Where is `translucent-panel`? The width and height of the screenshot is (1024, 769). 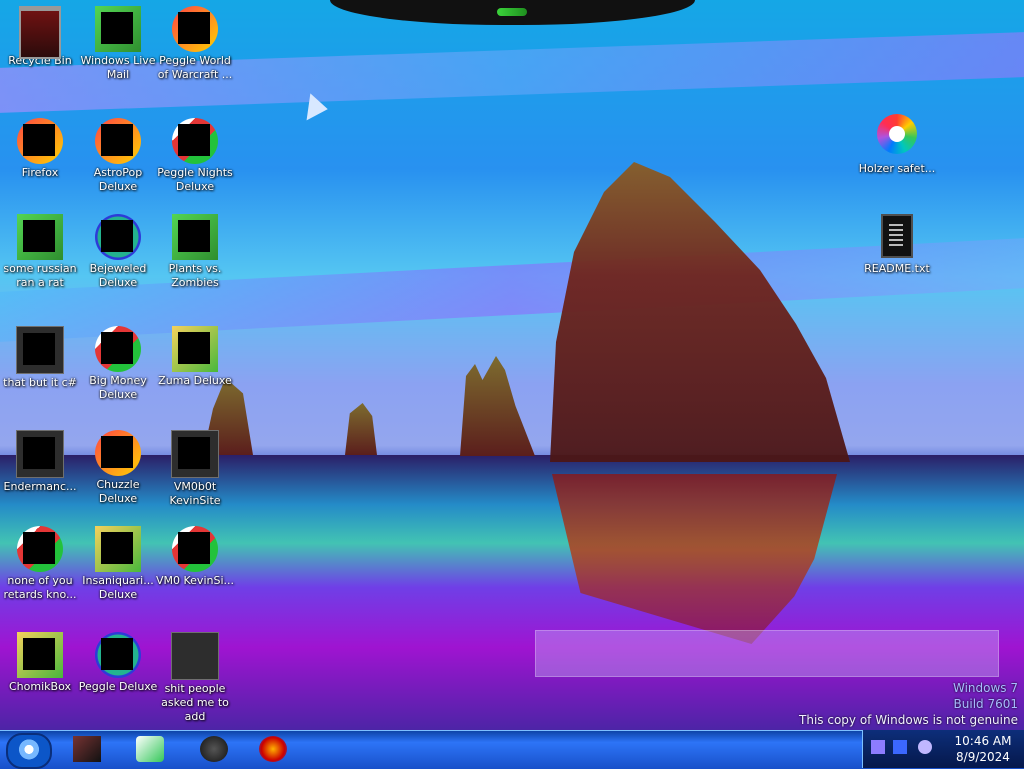 translucent-panel is located at coordinates (767, 653).